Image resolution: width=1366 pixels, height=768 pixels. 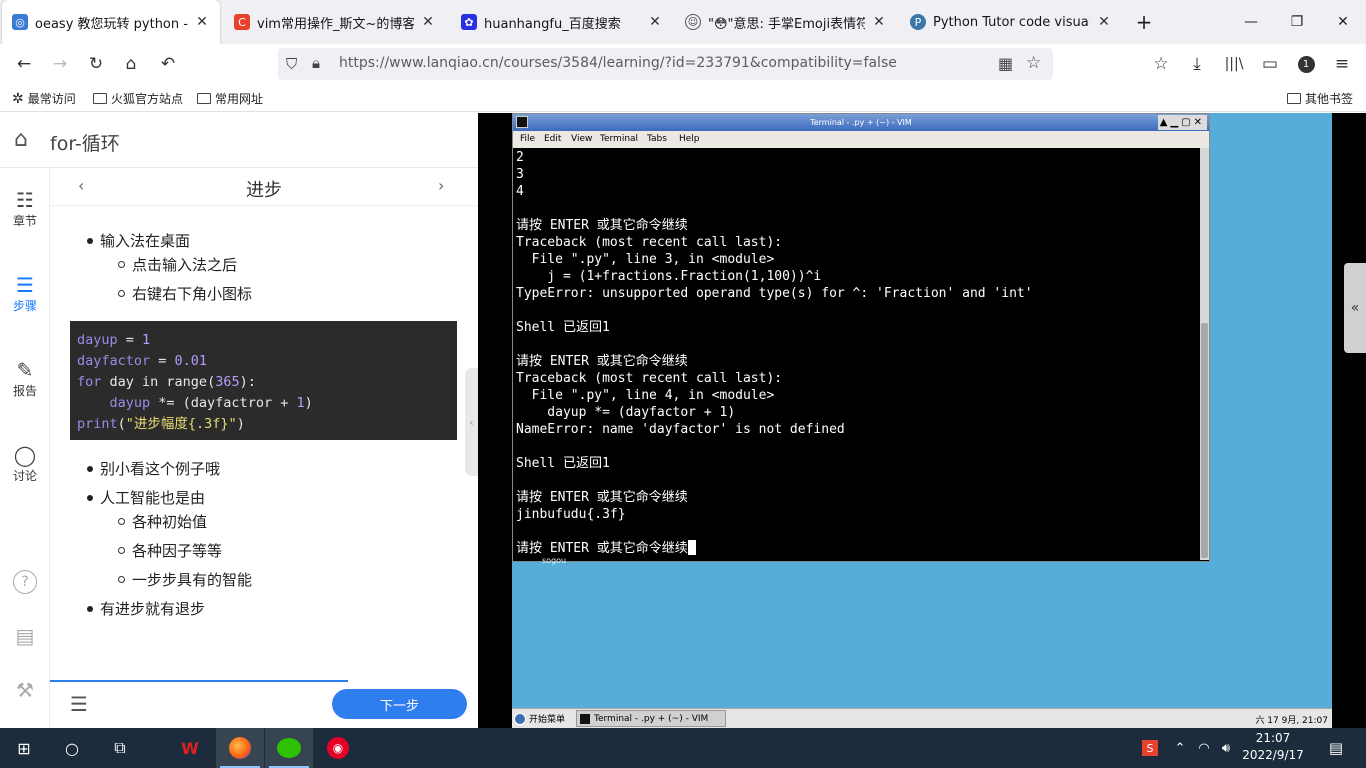 What do you see at coordinates (72, 748) in the screenshot?
I see `search-circle-icon: ○` at bounding box center [72, 748].